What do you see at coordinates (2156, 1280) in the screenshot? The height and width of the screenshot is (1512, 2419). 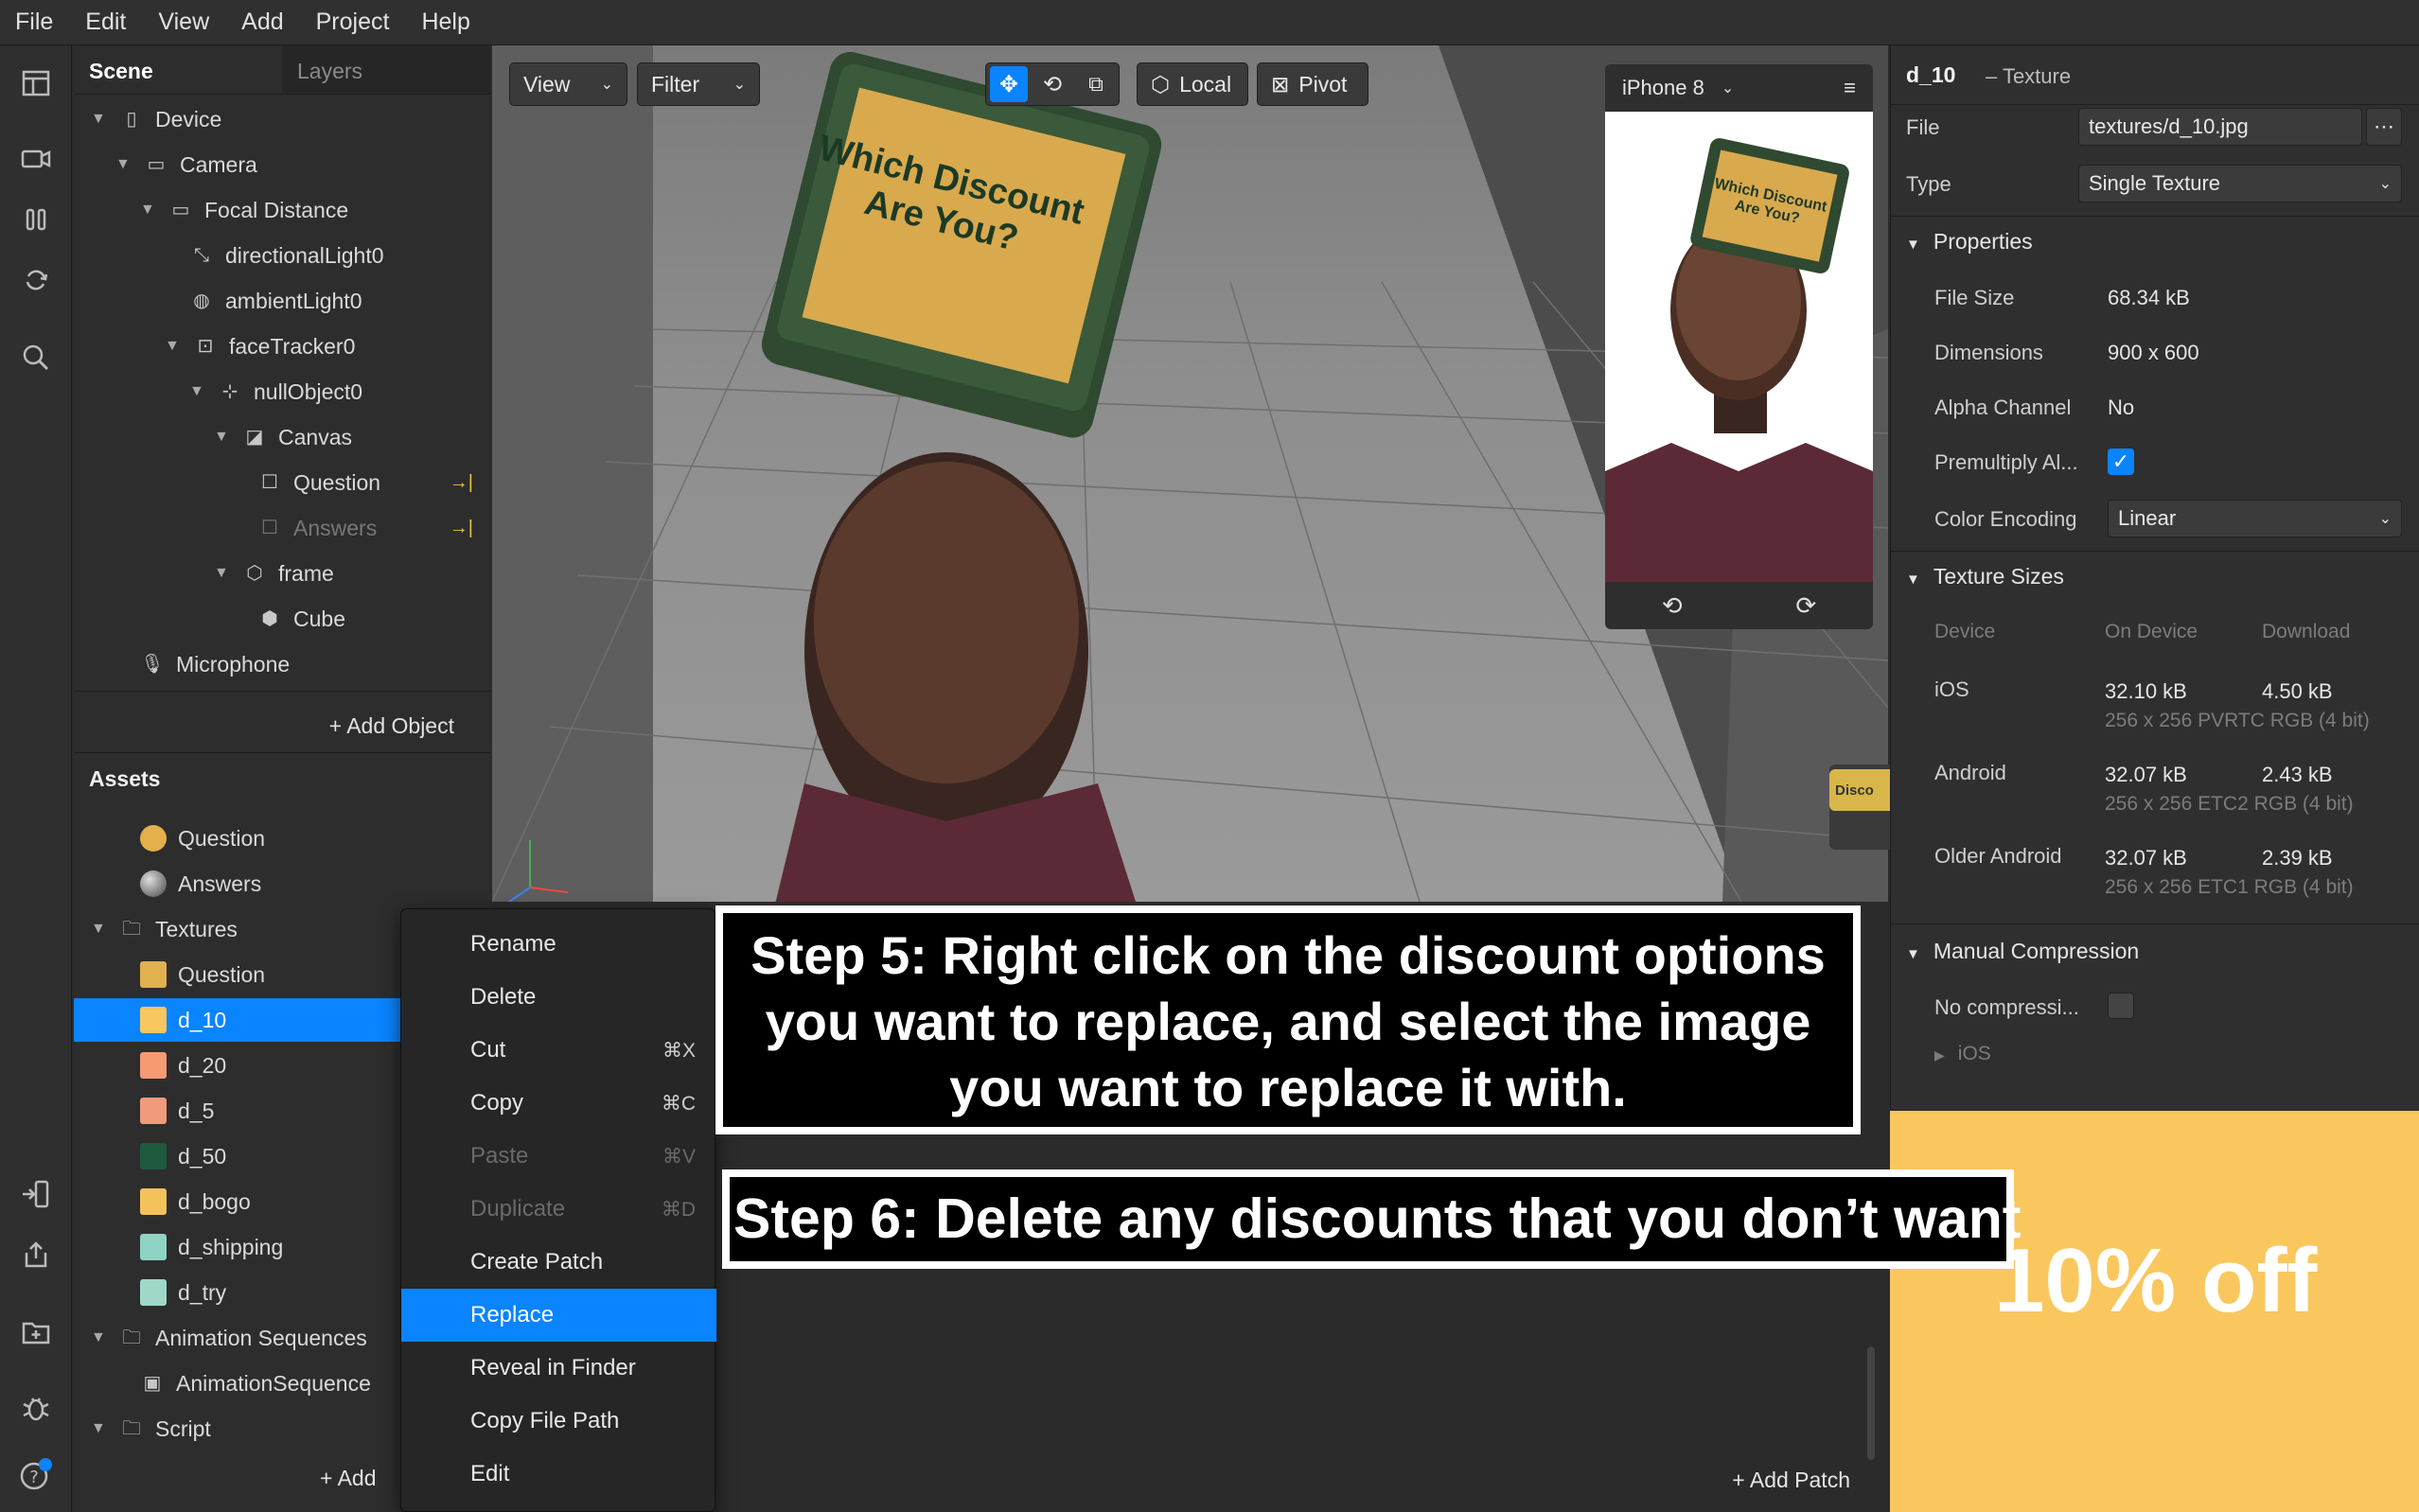 I see `texture-preview-text: 10% off` at bounding box center [2156, 1280].